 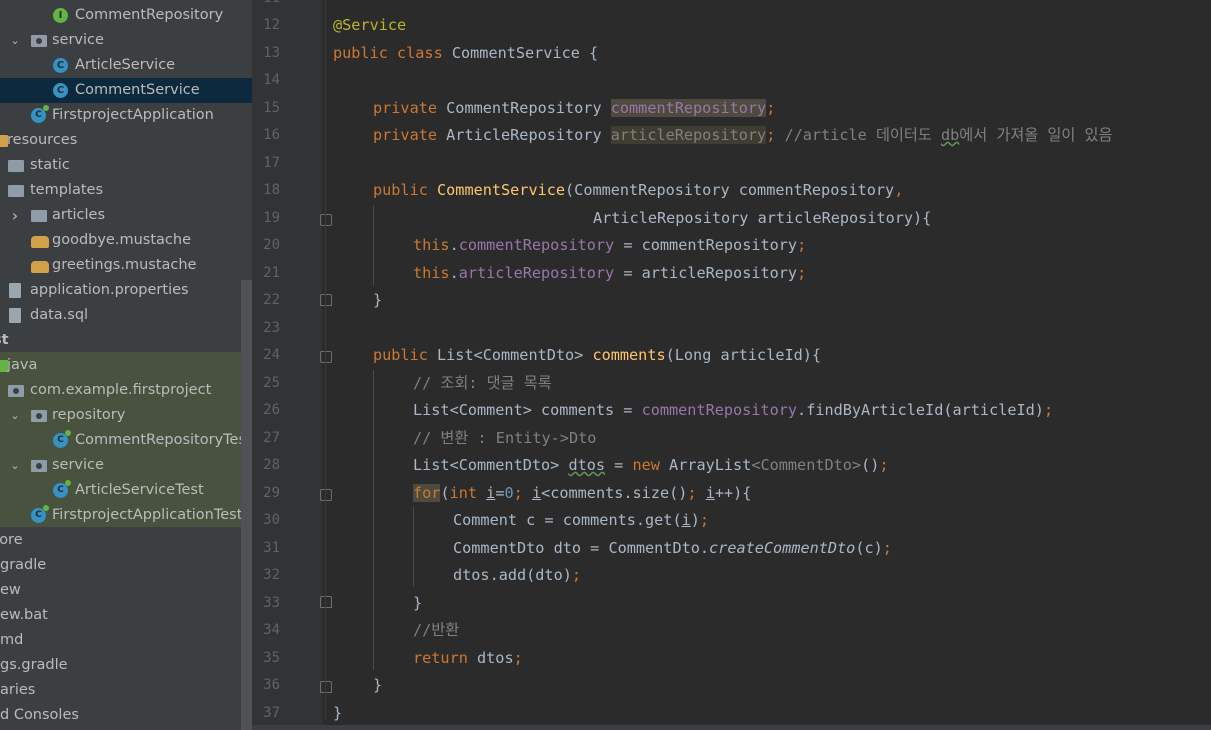 I want to click on tree-item-d-consoles: d Consoles, so click(x=120, y=715).